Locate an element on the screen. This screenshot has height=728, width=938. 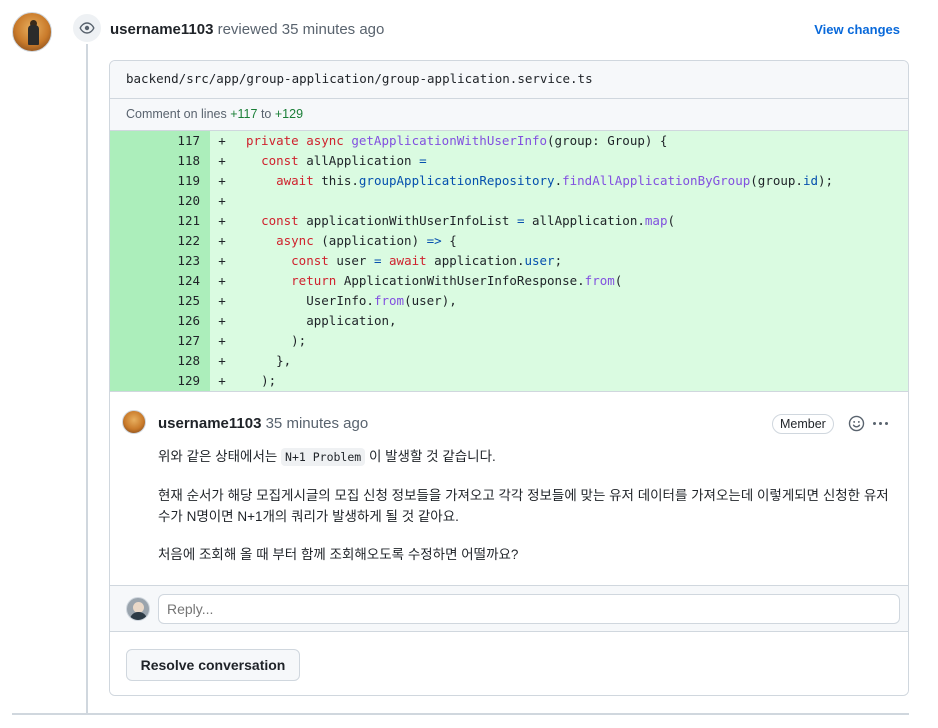
comment-author-username: username1103 is located at coordinates (209, 423).